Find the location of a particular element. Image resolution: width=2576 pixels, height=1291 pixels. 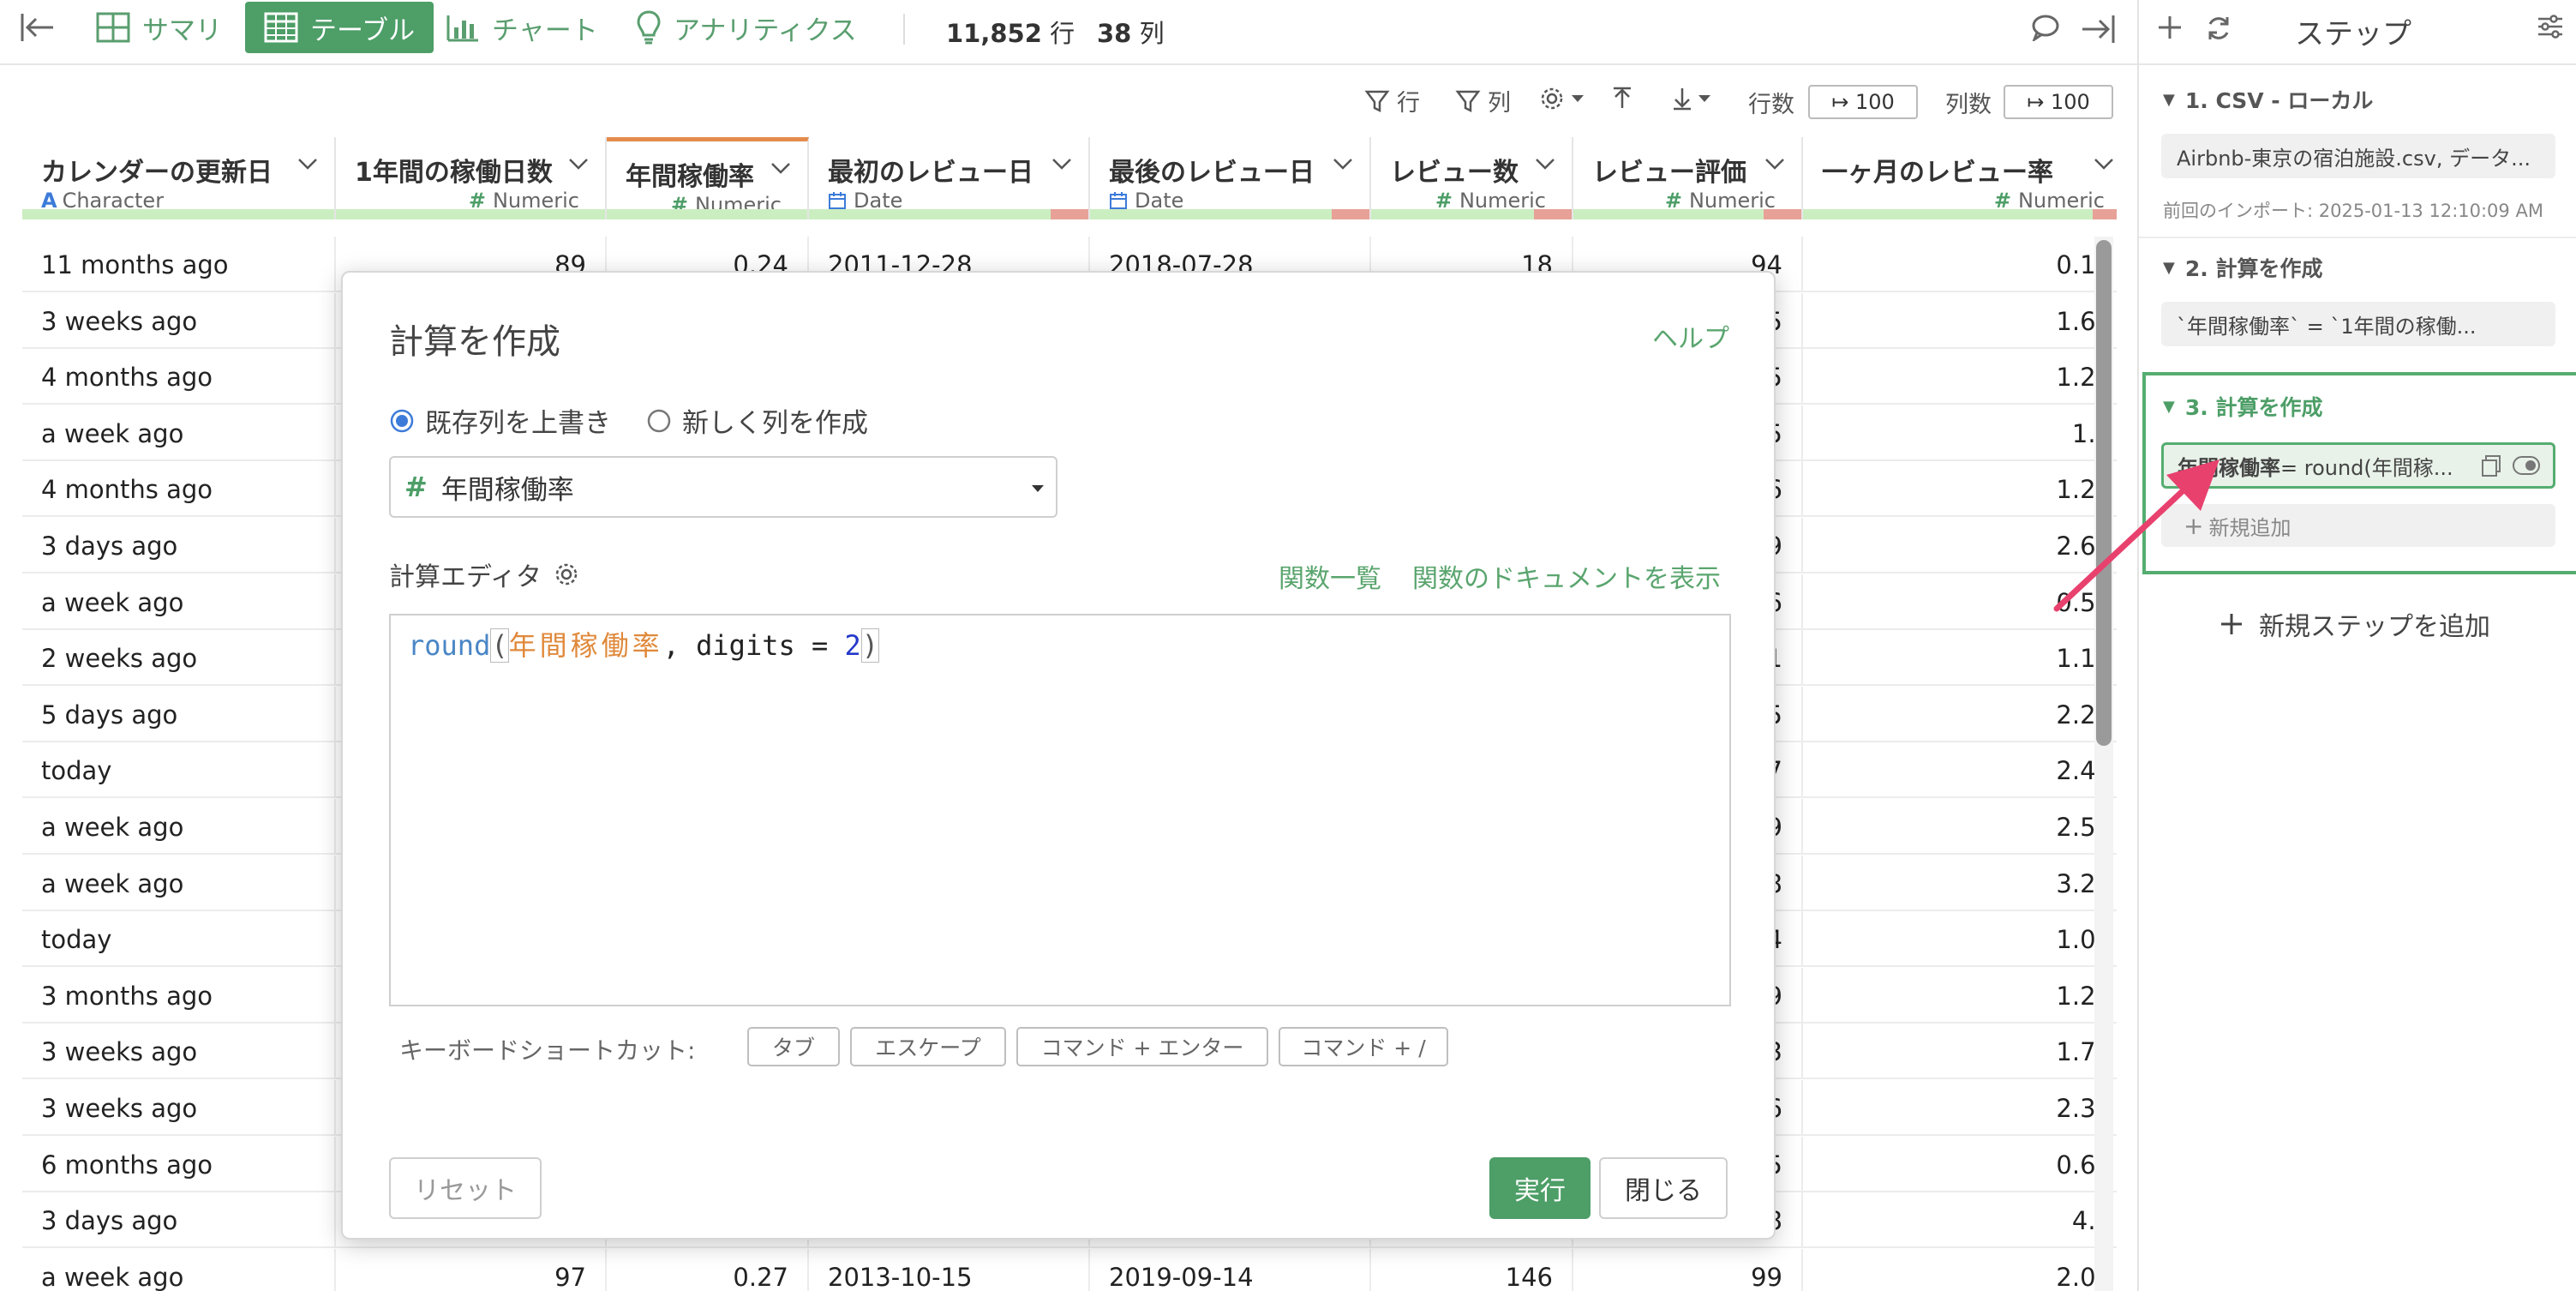

download-icon is located at coordinates (1682, 99).